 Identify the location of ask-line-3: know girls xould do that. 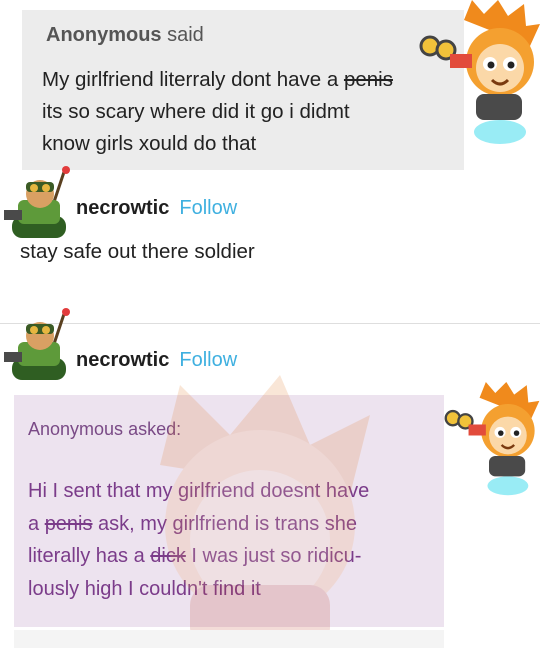
(149, 143).